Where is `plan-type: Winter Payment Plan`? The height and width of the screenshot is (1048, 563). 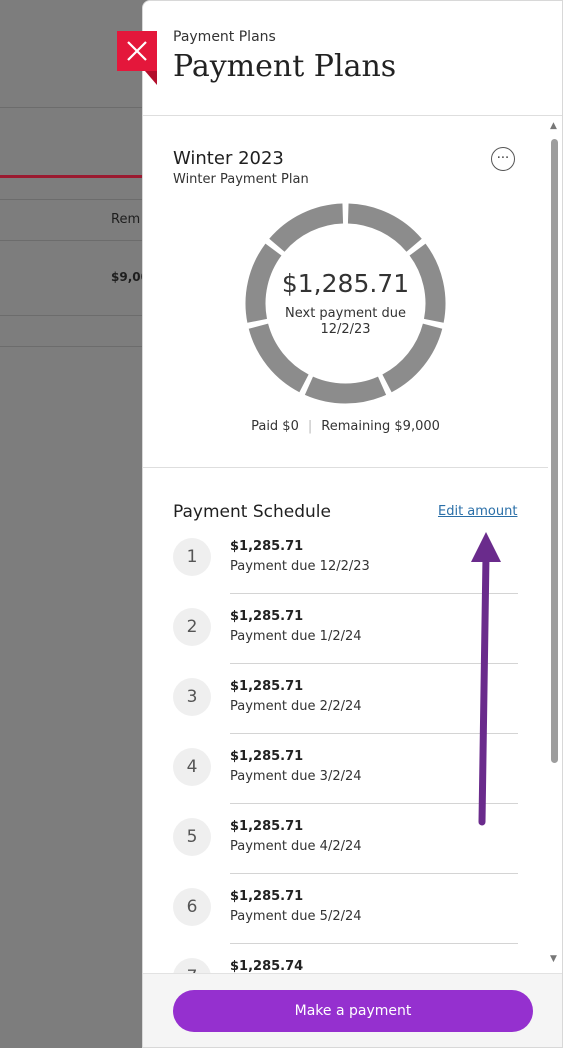 plan-type: Winter Payment Plan is located at coordinates (241, 179).